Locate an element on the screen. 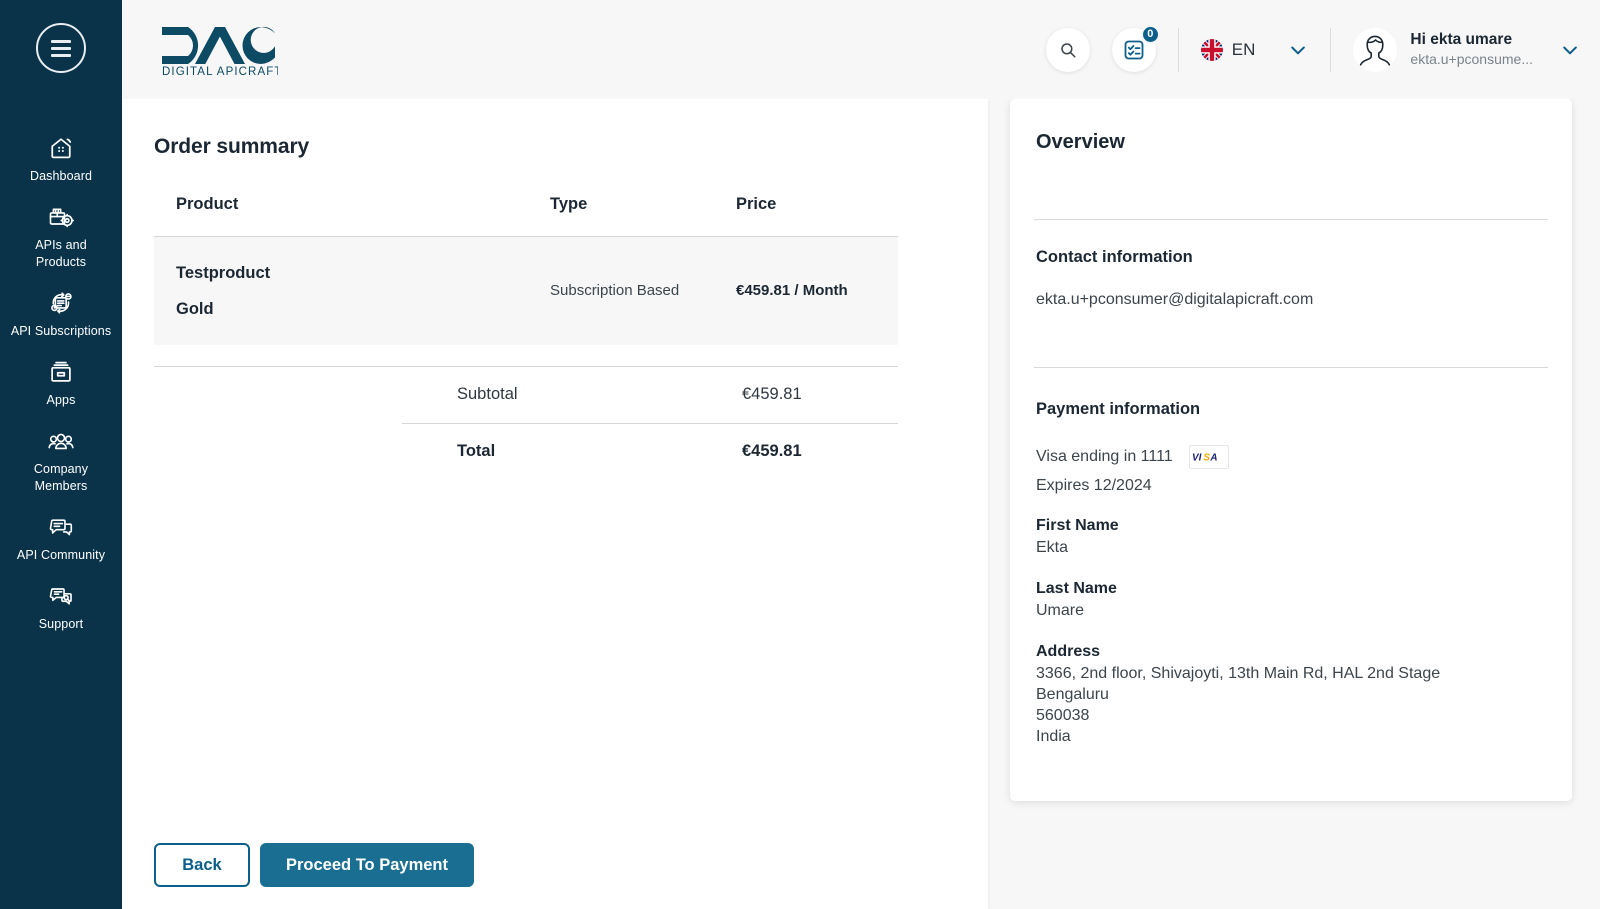  sidebar-item-apps: Apps is located at coordinates (61, 383).